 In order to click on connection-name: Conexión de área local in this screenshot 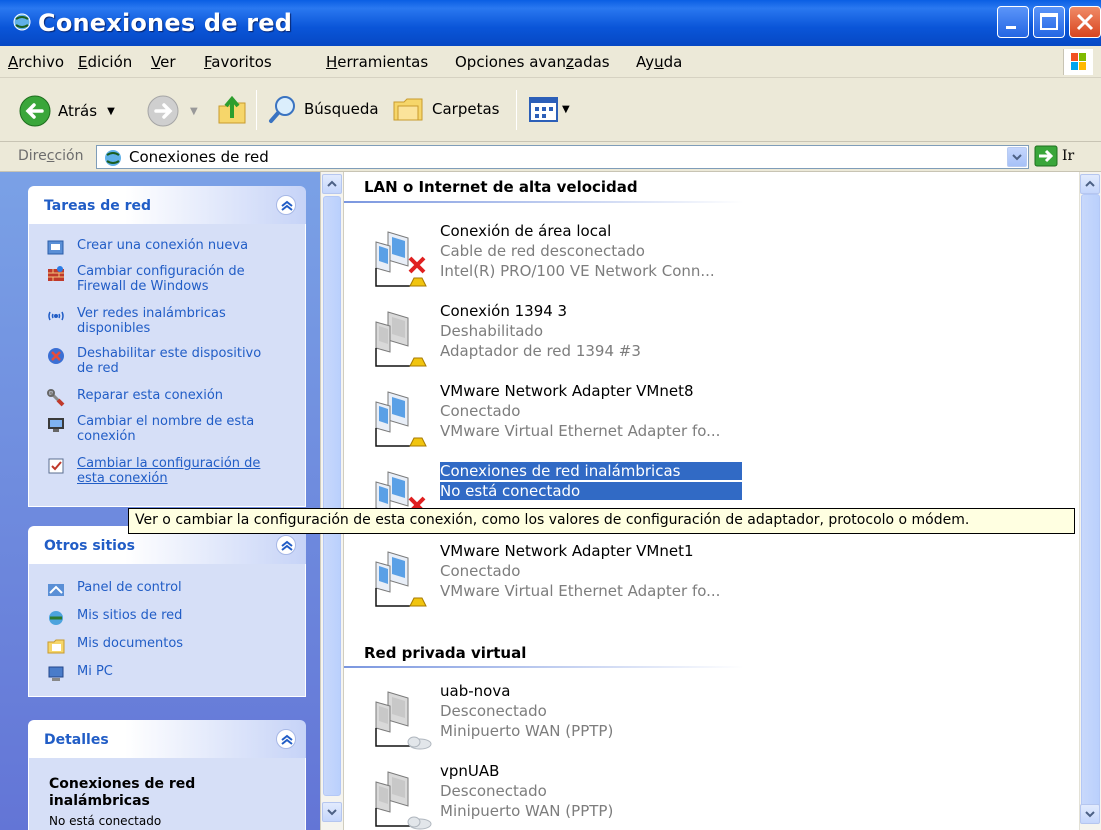, I will do `click(526, 231)`.